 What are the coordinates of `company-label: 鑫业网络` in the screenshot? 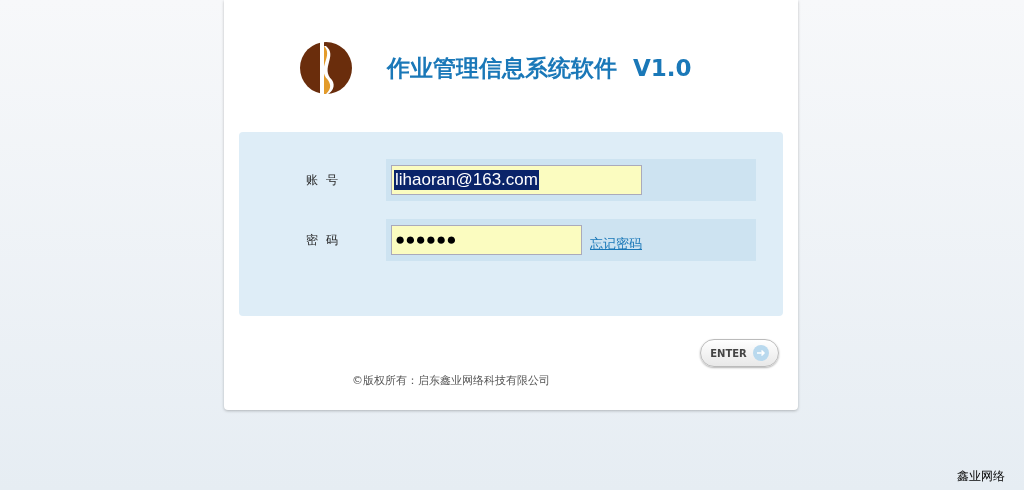 It's located at (981, 476).